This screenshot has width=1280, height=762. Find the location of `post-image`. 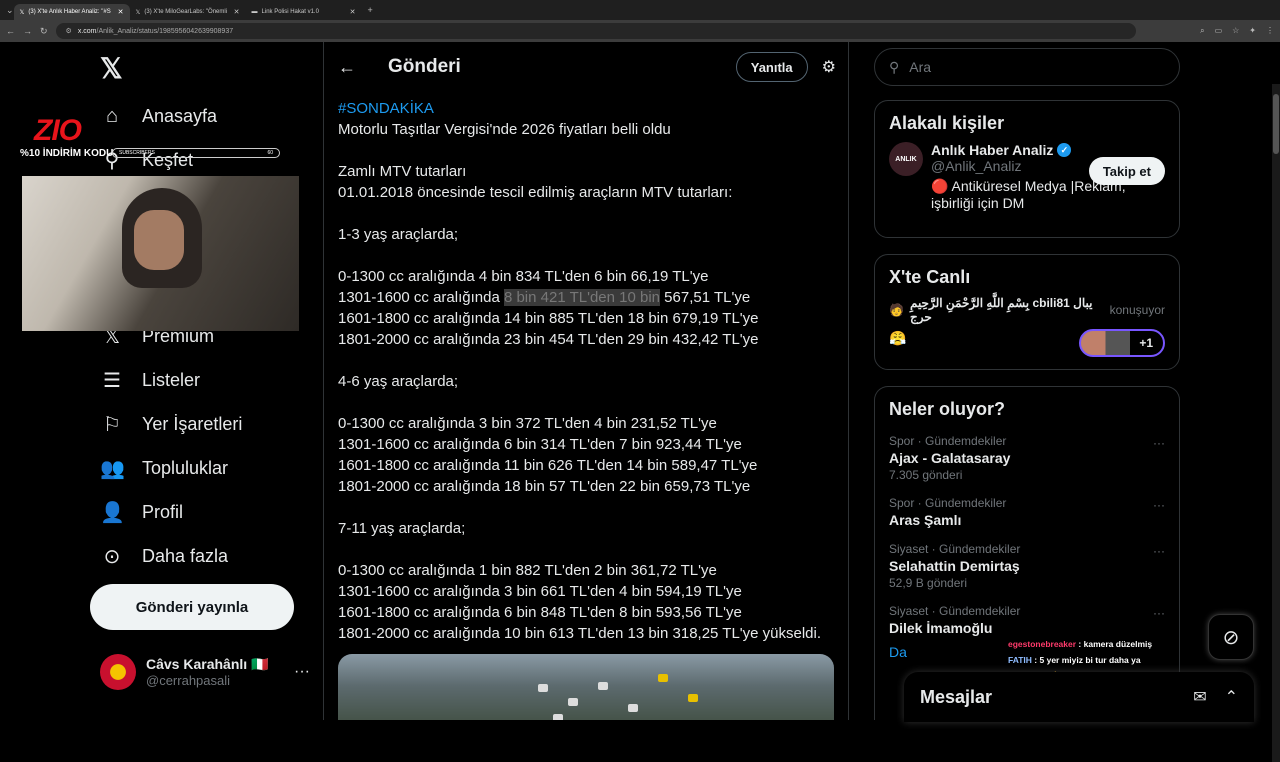

post-image is located at coordinates (586, 687).